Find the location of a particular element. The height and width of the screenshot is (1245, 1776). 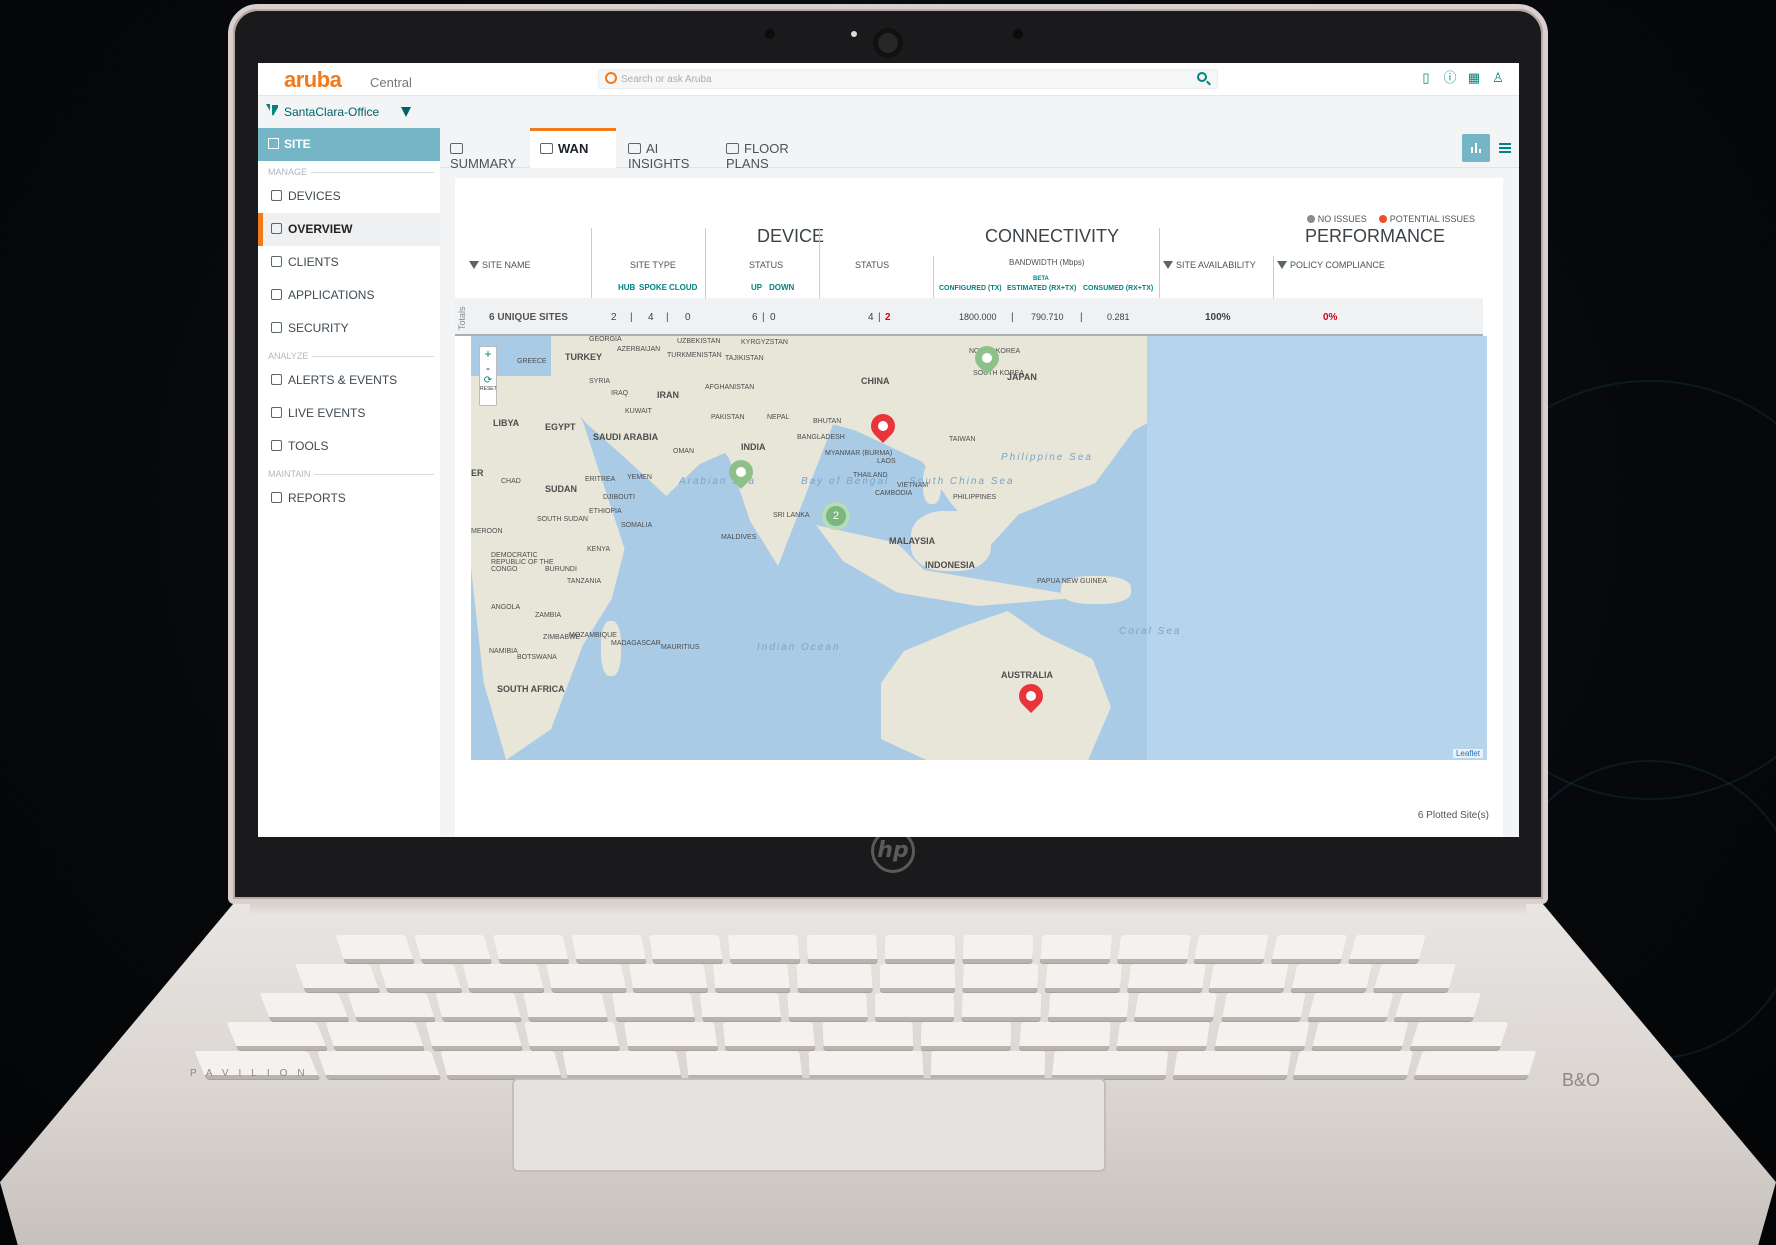

zoom-out-button: - is located at coordinates (488, 368).